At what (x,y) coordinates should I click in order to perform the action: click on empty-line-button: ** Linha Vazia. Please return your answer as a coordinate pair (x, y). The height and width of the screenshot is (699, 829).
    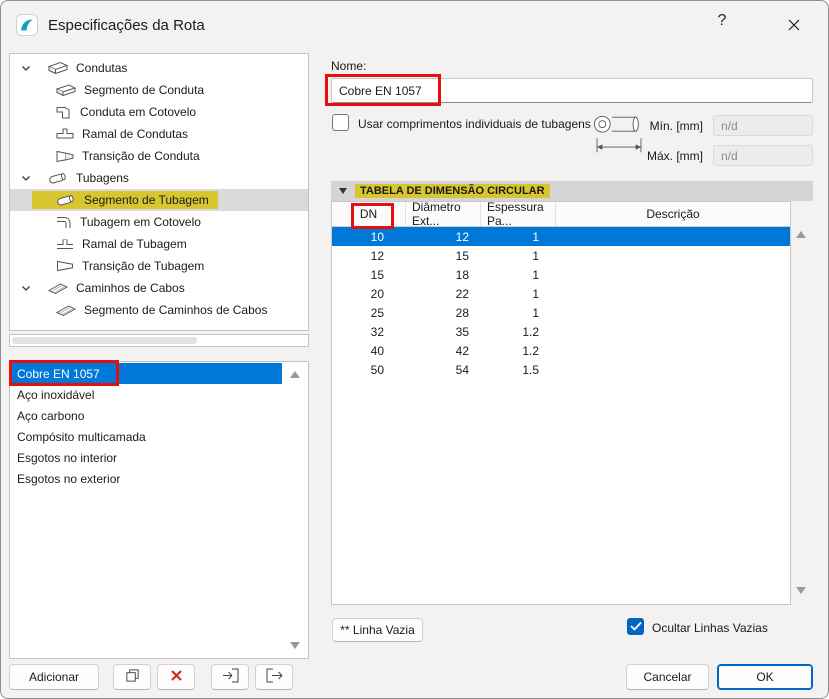
    Looking at the image, I should click on (377, 630).